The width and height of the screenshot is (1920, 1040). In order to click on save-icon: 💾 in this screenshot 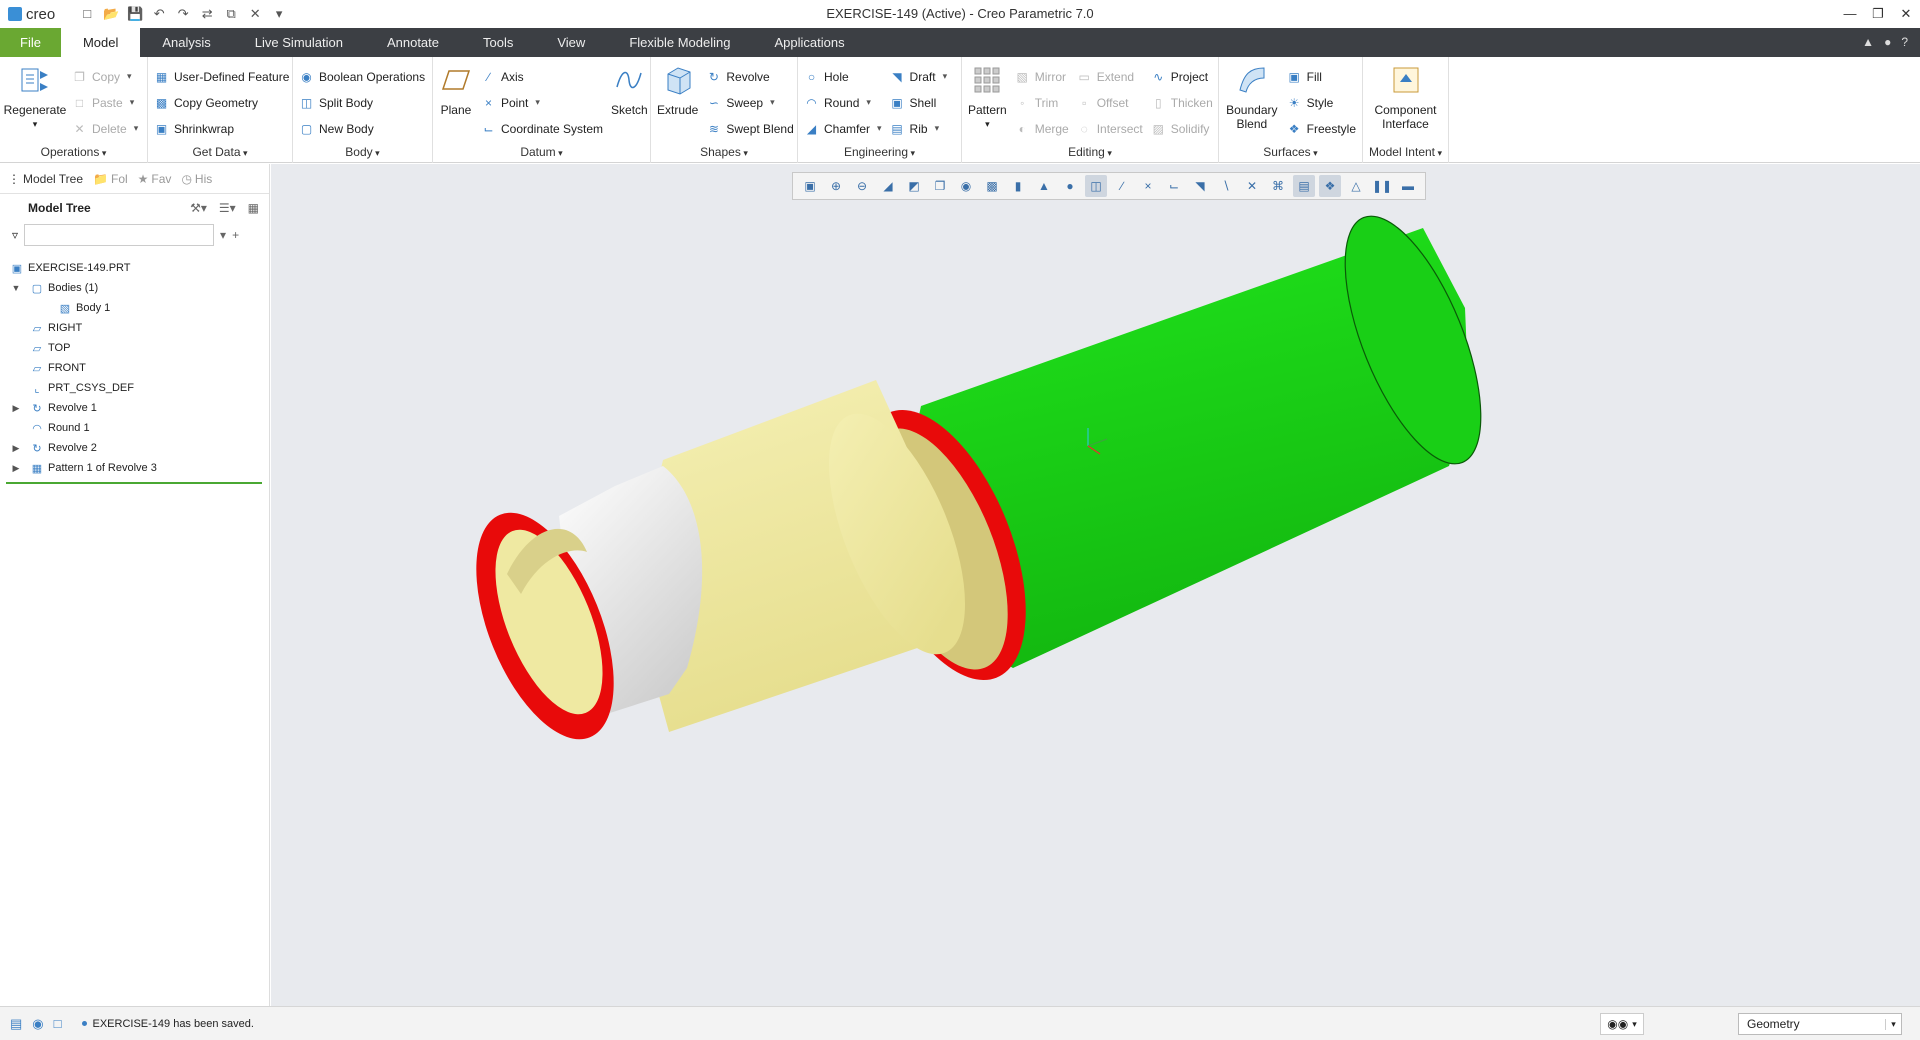, I will do `click(135, 14)`.